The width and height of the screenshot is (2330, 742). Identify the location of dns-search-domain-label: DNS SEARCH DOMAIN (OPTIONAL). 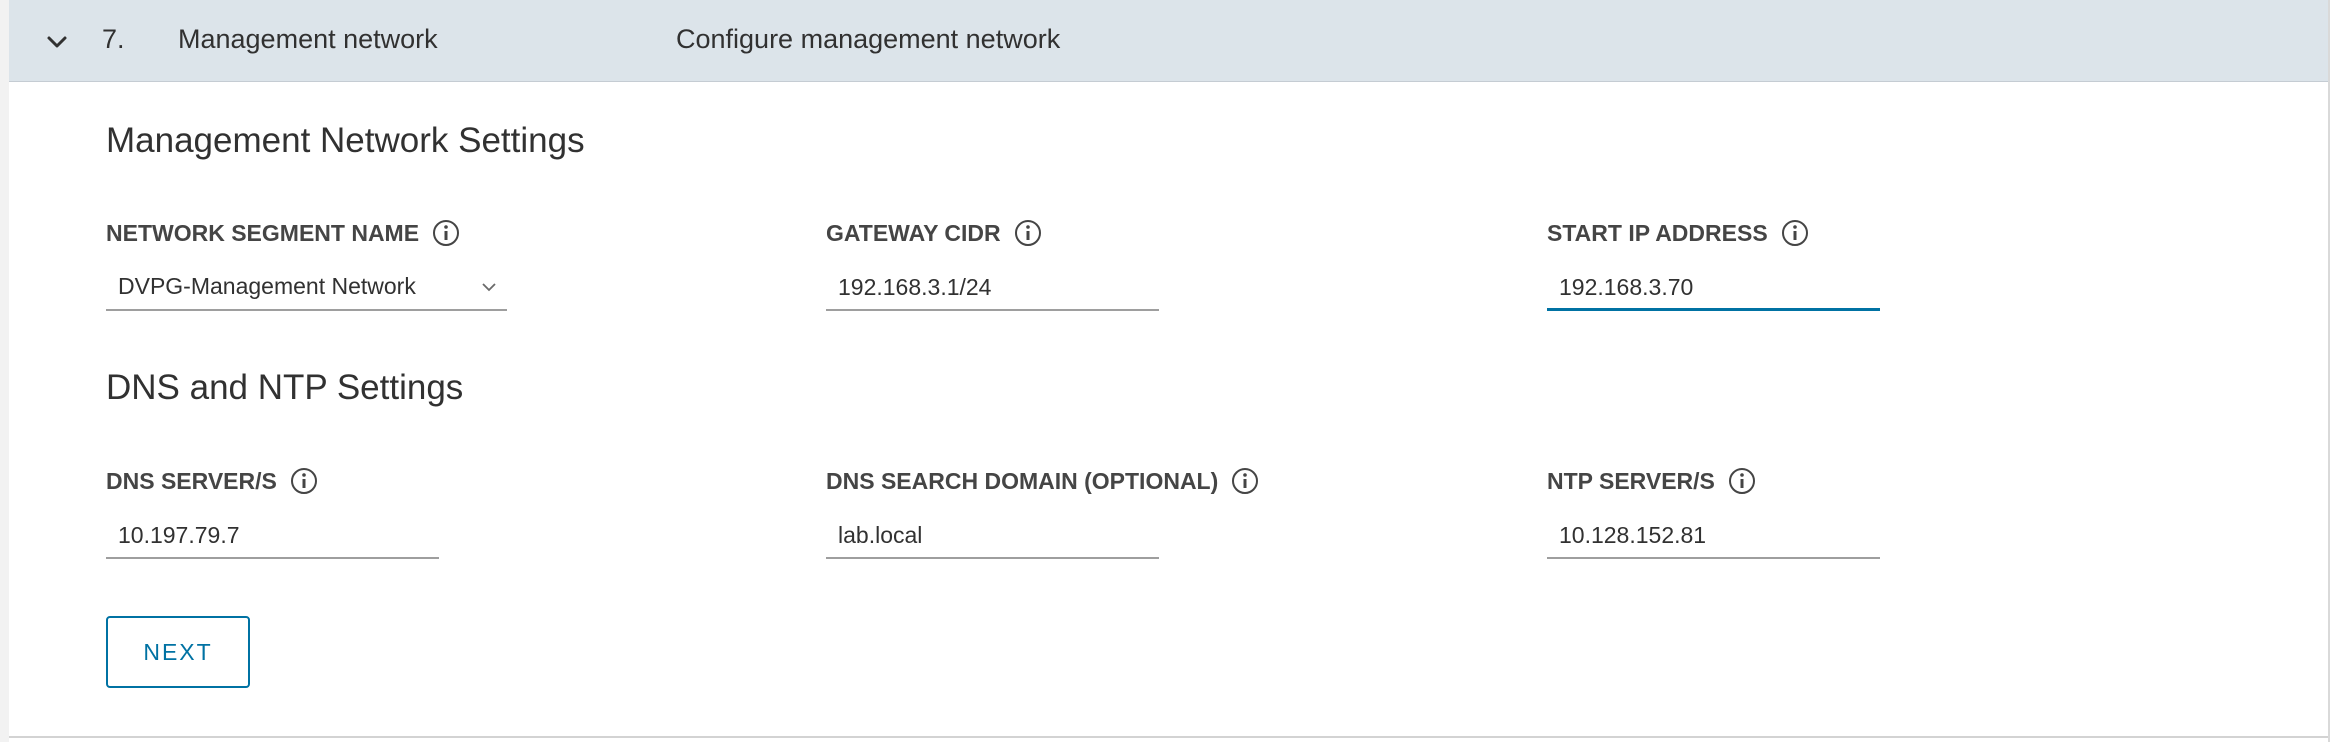
(1043, 481).